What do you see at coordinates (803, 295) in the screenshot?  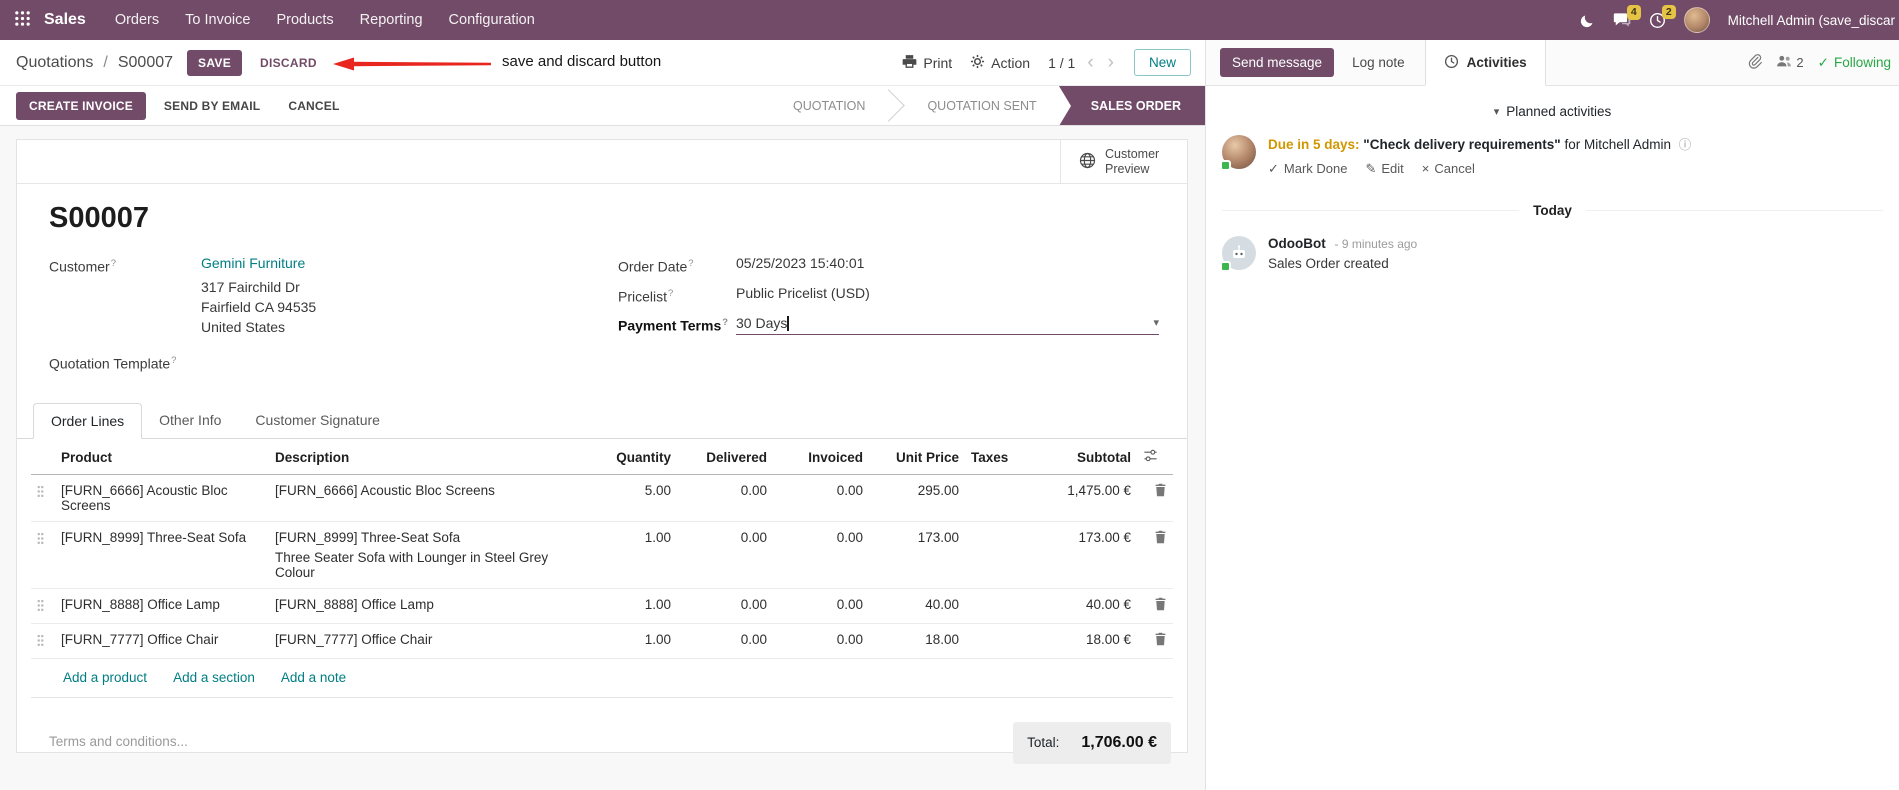 I see `pricelist-field: Public Pricelist (USD)` at bounding box center [803, 295].